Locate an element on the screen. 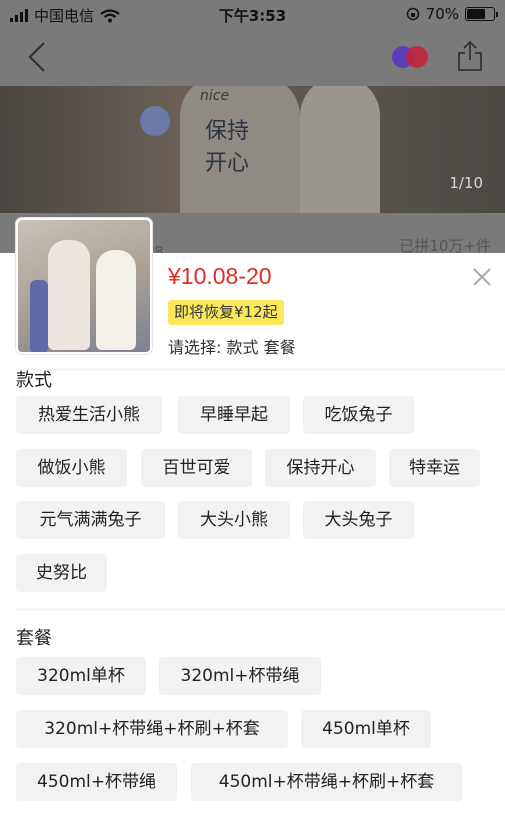 Image resolution: width=505 pixels, height=815 pixels. package-option: 450ml+杯带绳+杯刷+杯套 is located at coordinates (326, 782).